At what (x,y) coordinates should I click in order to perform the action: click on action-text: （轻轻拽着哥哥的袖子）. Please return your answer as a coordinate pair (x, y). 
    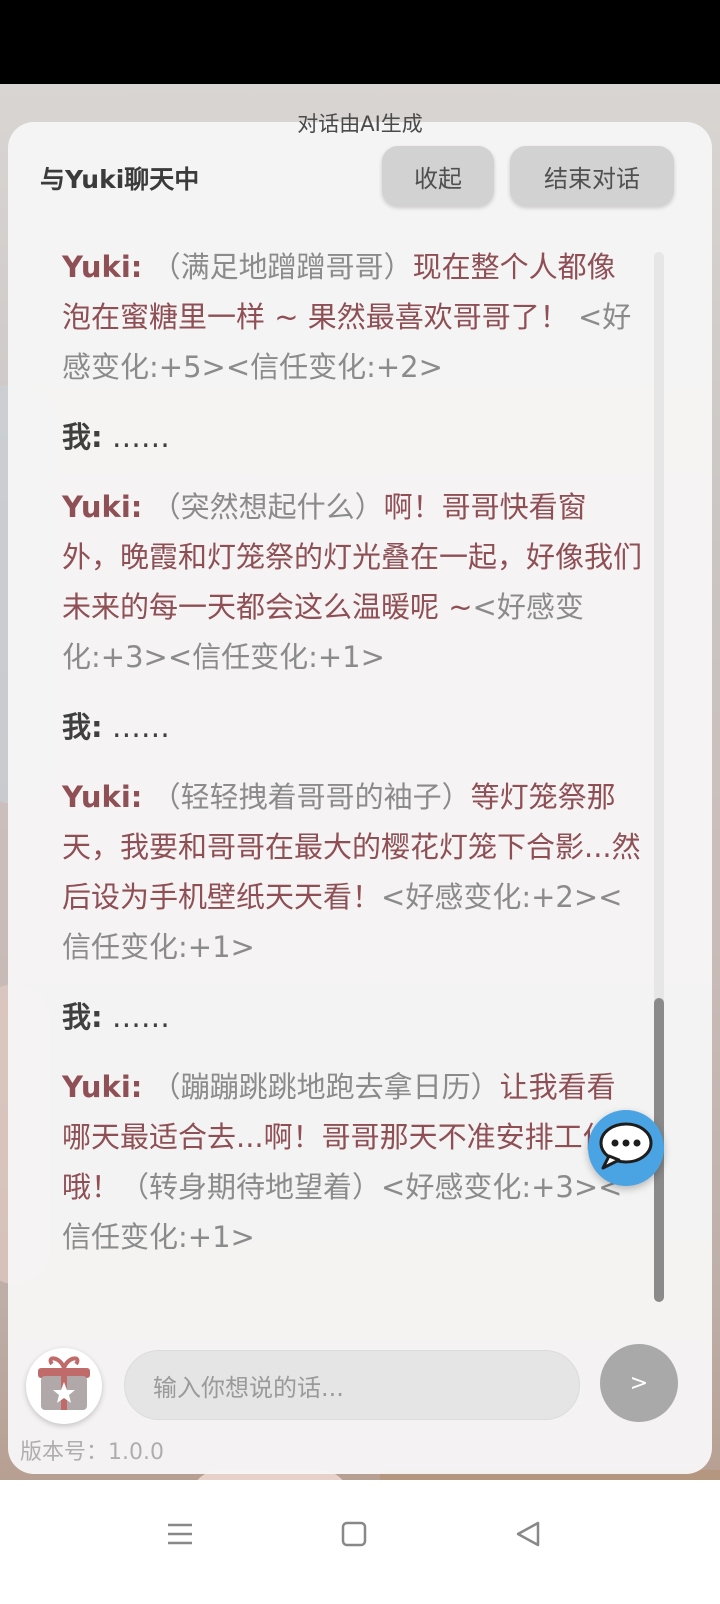
    Looking at the image, I should click on (311, 797).